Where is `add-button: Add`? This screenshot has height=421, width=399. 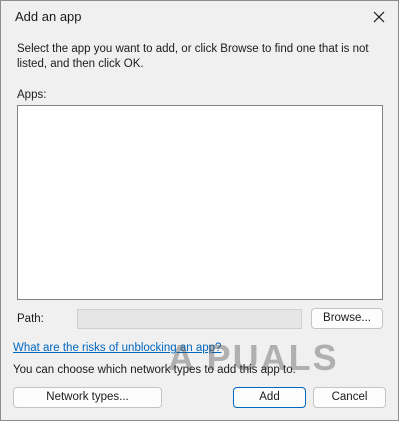
add-button: Add is located at coordinates (269, 397).